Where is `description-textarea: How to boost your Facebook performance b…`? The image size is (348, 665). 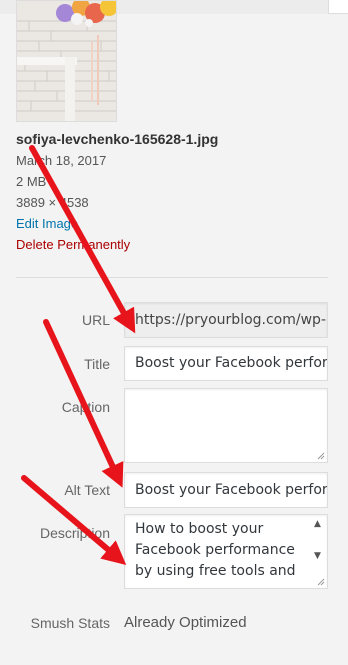
description-textarea: How to boost your Facebook performance b… is located at coordinates (226, 551).